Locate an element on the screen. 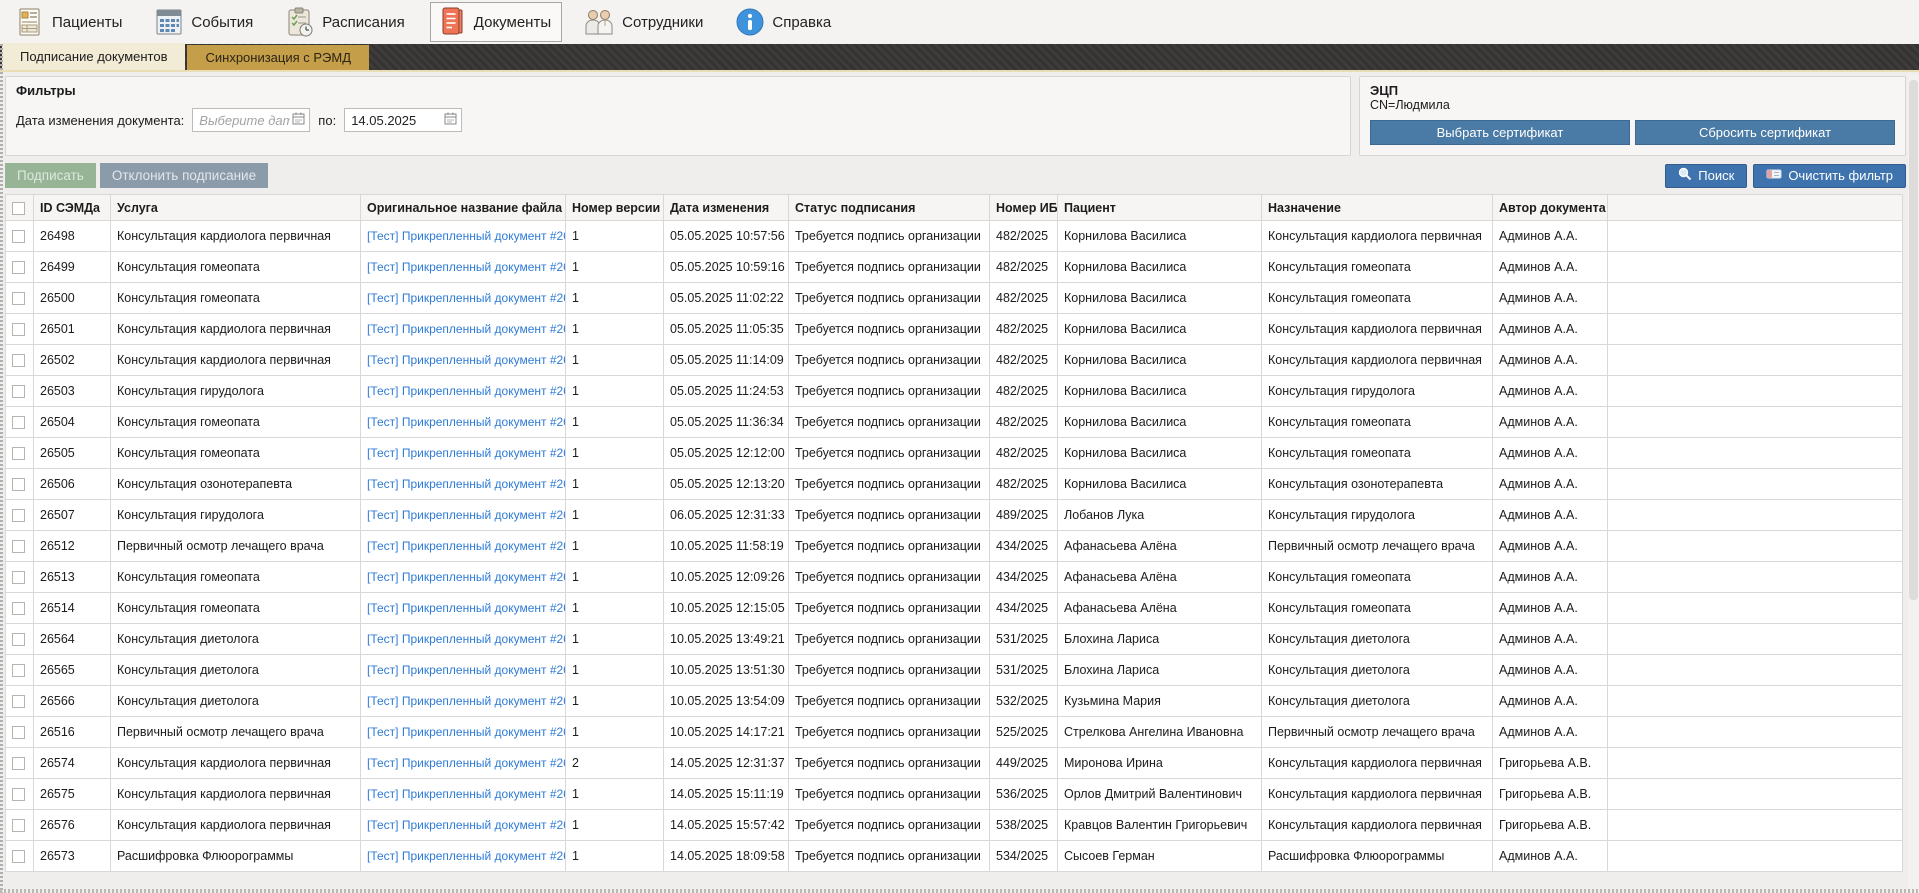 Image resolution: width=1919 pixels, height=893 pixels. file-link: [Тест] Прикрепленный документ #26564.xml is located at coordinates (466, 639).